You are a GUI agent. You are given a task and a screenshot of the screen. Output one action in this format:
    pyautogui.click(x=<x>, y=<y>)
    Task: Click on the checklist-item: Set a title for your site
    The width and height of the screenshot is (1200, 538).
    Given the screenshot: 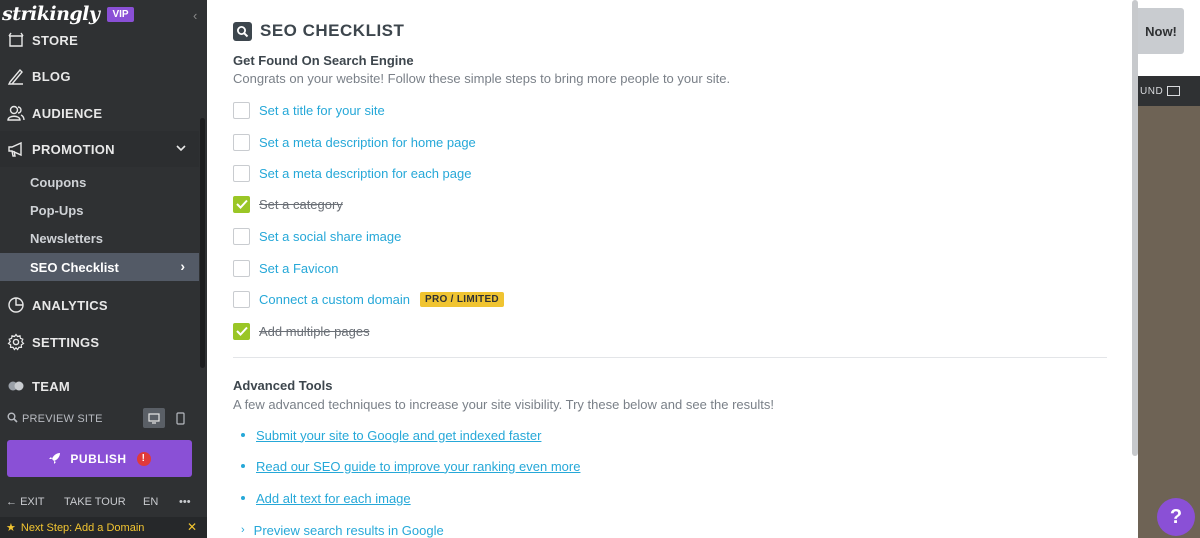 What is the action you would take?
    pyautogui.click(x=309, y=110)
    